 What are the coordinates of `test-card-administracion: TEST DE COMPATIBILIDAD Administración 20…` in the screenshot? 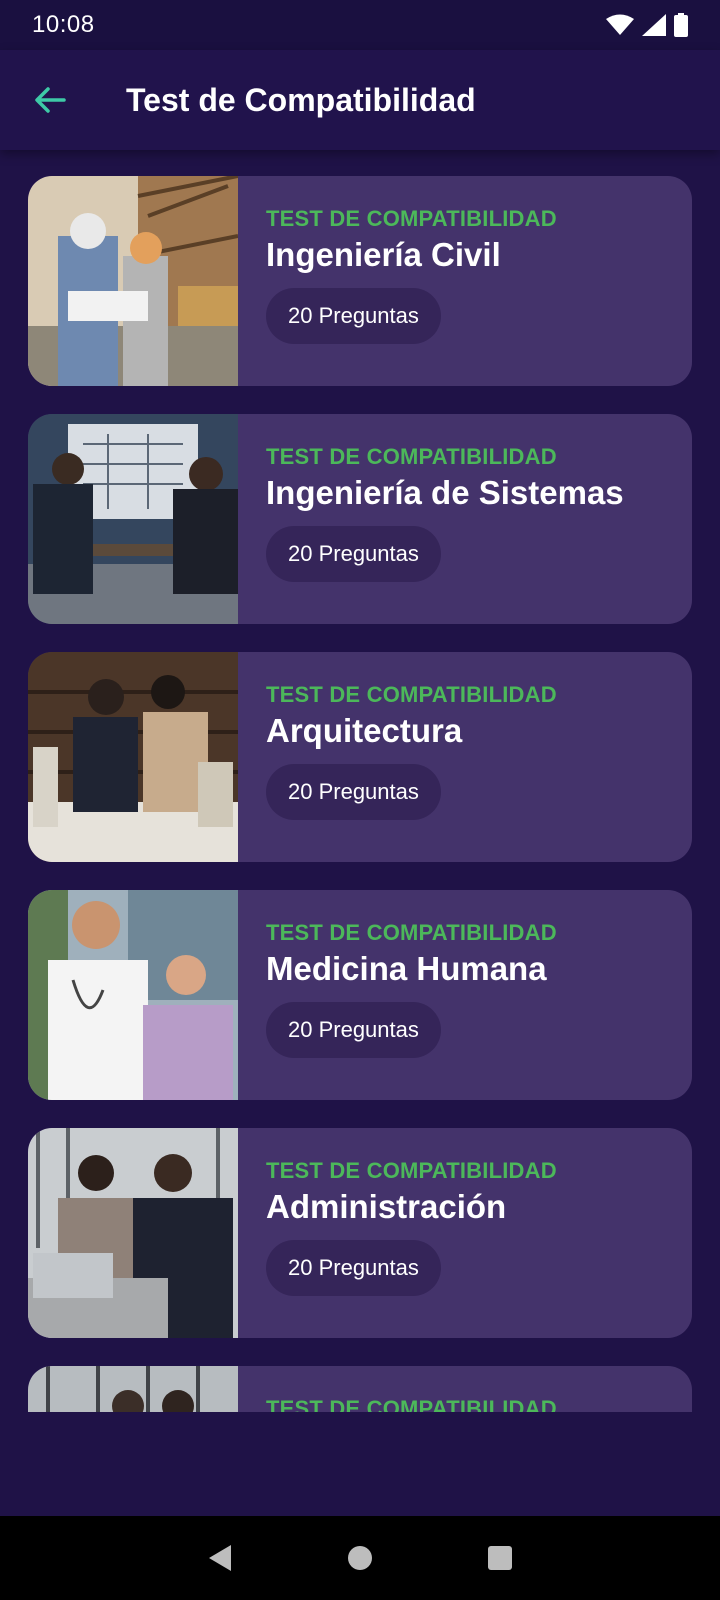 It's located at (360, 1233).